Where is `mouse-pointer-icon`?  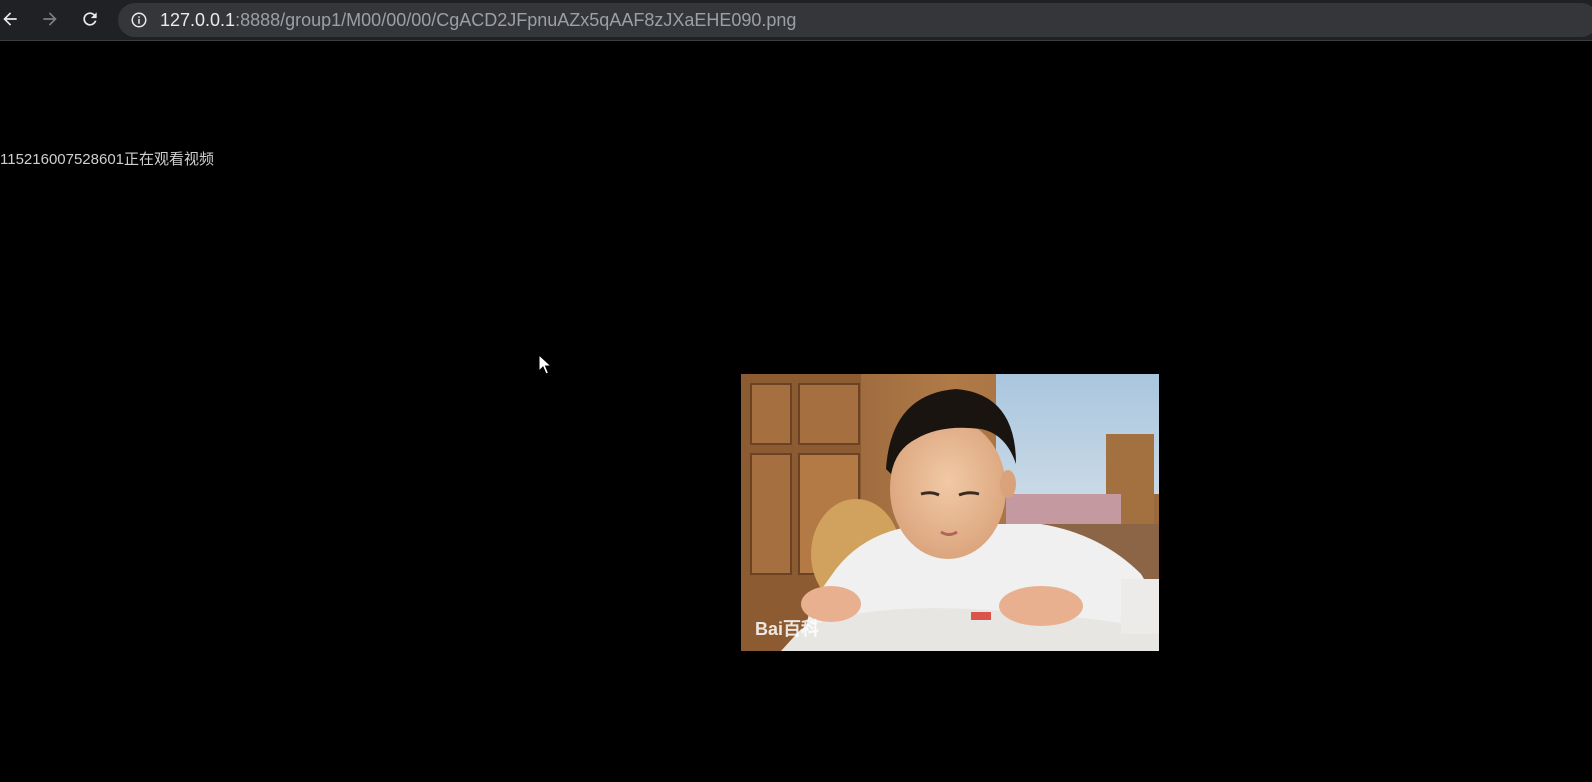
mouse-pointer-icon is located at coordinates (545, 364).